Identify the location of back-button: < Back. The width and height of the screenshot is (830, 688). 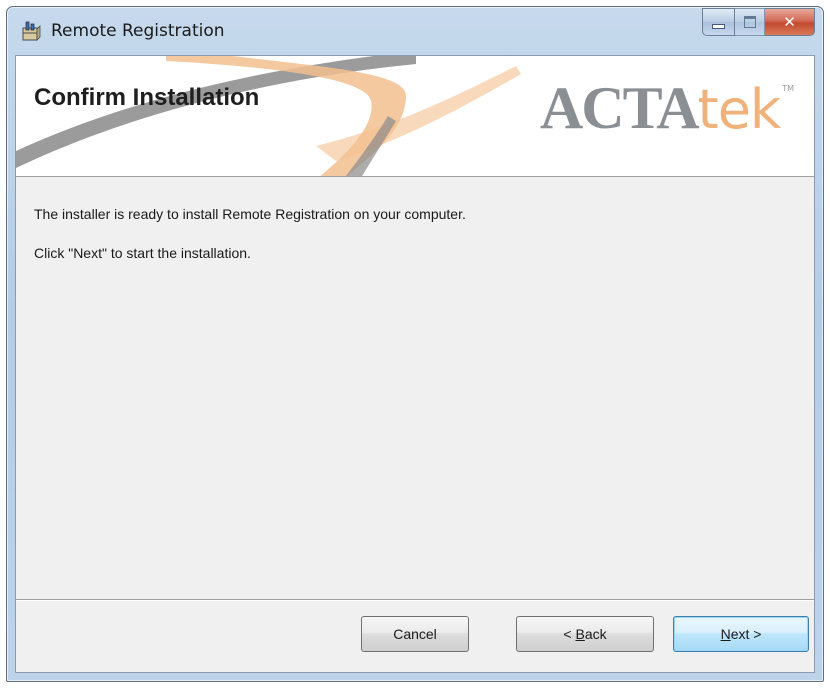
(585, 634).